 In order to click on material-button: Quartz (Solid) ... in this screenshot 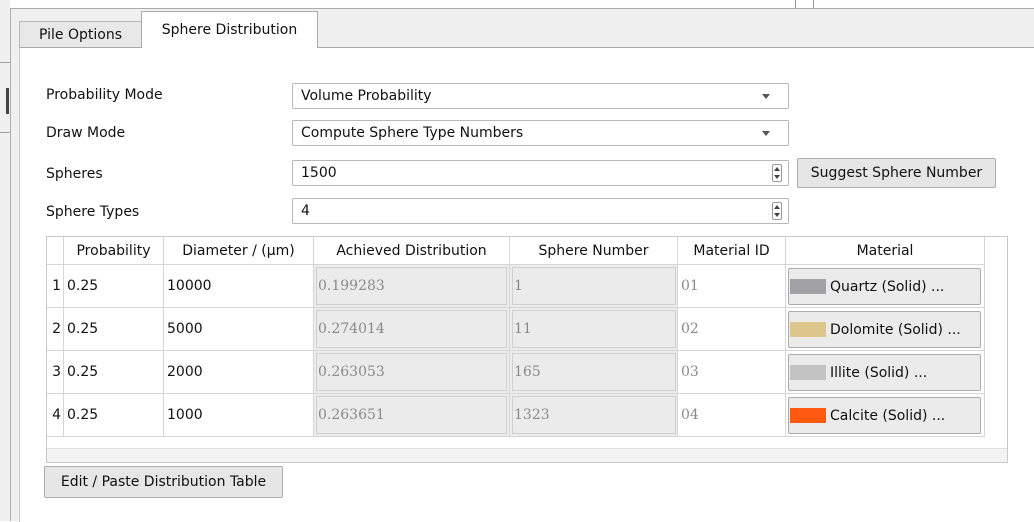, I will do `click(884, 286)`.